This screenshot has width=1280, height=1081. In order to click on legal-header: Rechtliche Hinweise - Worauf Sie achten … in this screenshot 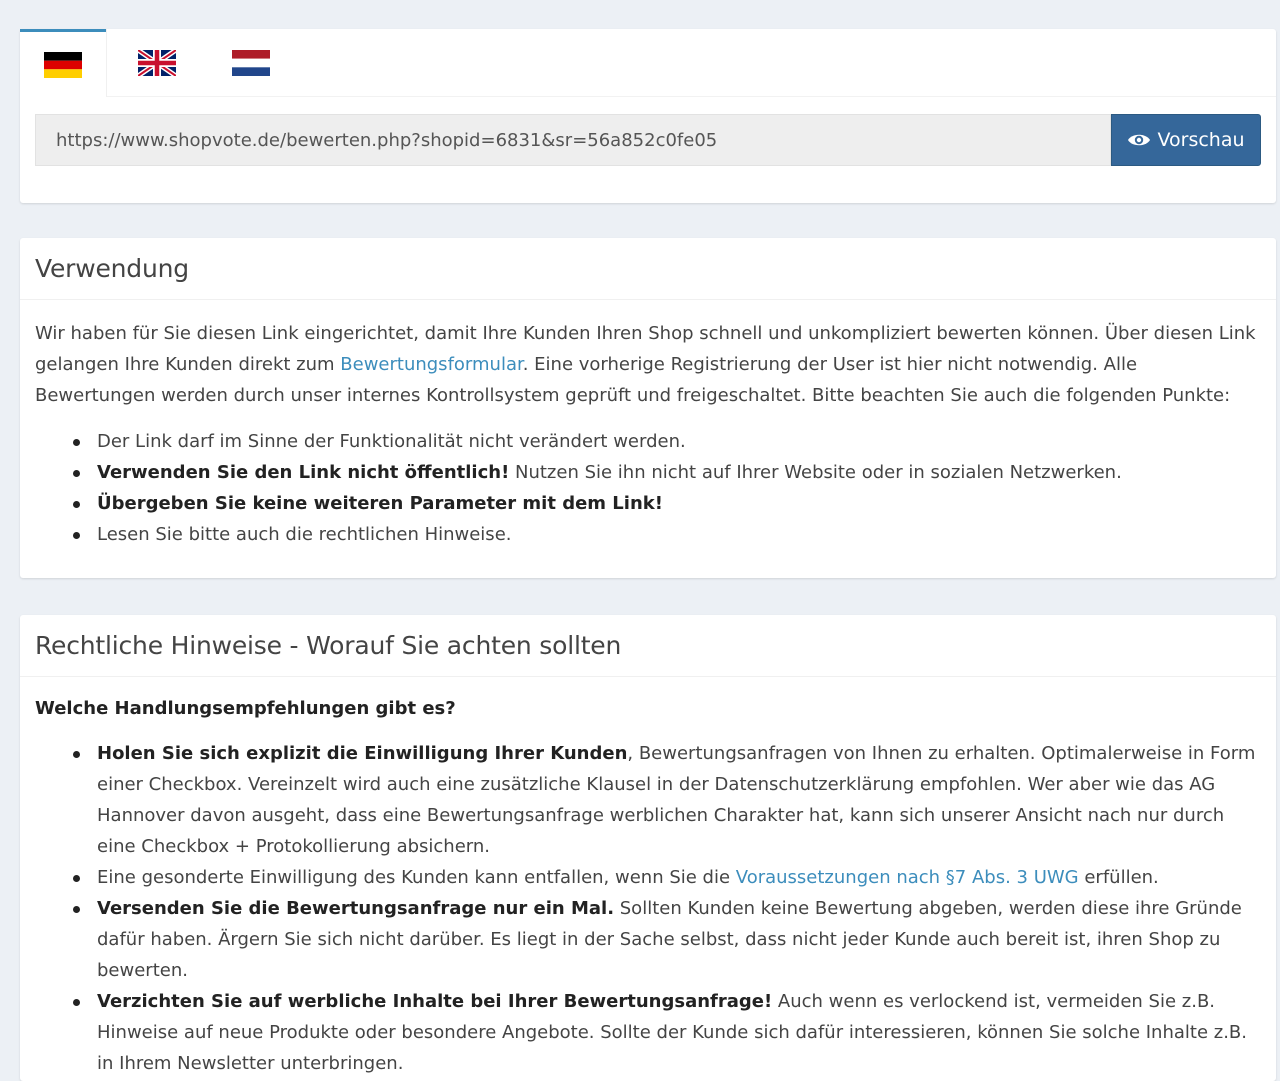, I will do `click(648, 646)`.